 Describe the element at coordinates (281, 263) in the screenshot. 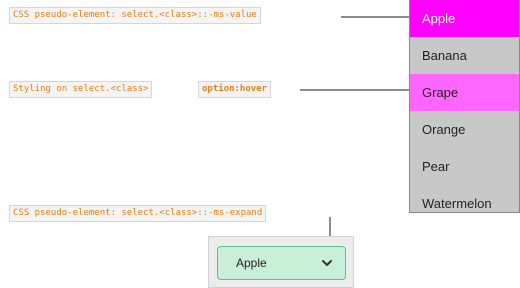

I see `fruit-select: Apple` at that location.